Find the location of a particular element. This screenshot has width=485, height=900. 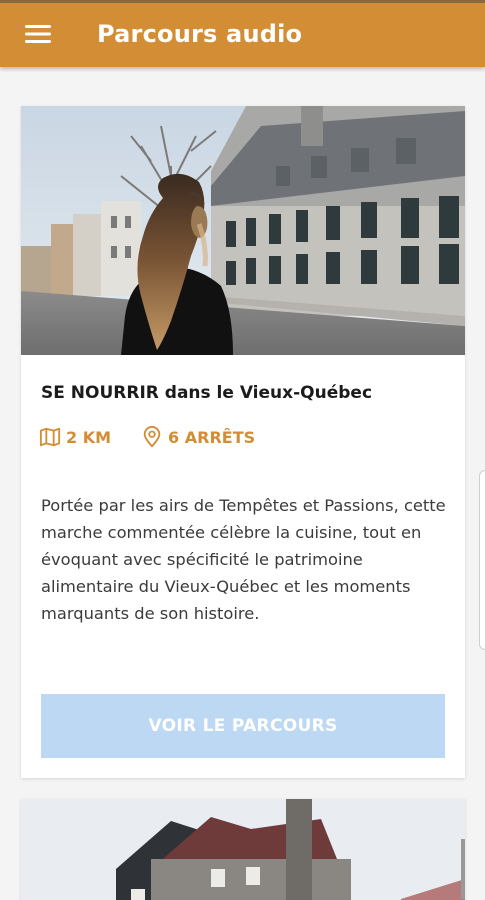

menu-button is located at coordinates (38, 34).